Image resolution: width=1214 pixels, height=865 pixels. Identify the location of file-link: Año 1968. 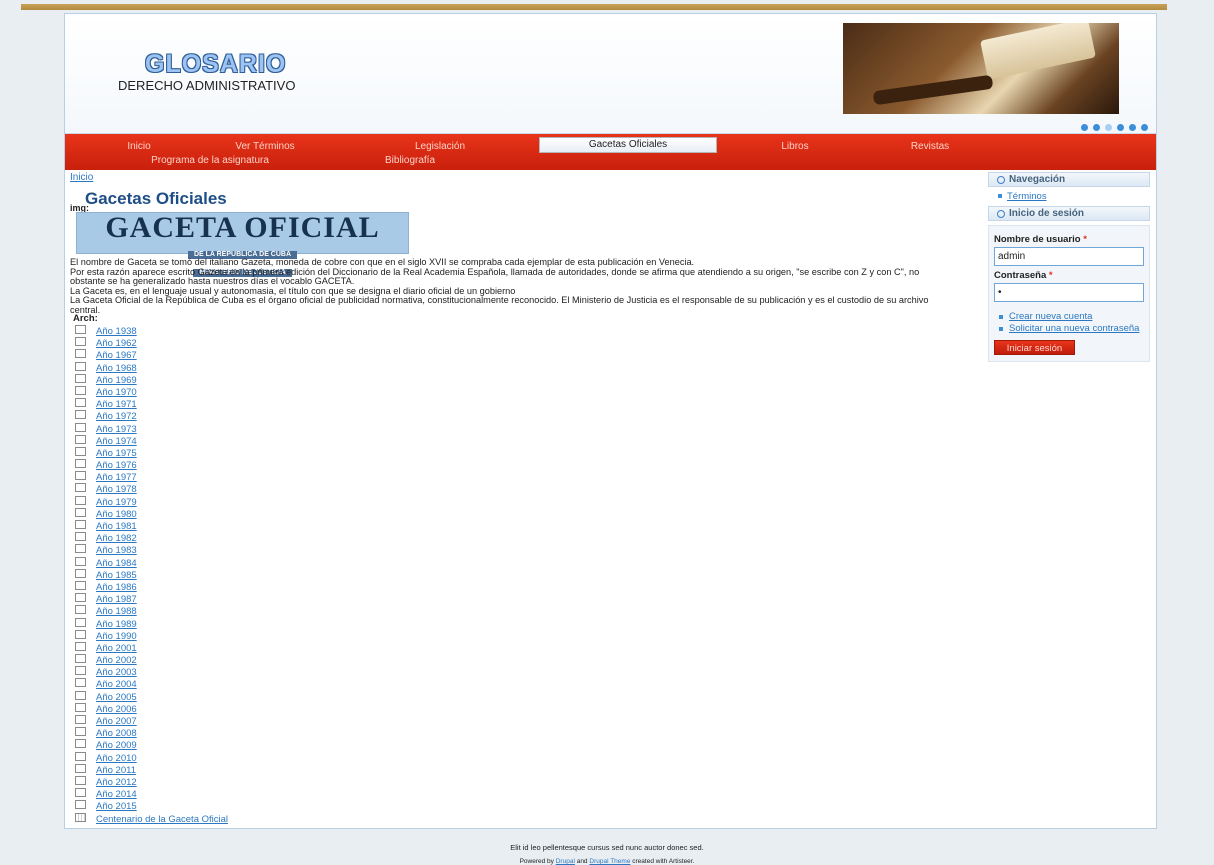
(116, 368).